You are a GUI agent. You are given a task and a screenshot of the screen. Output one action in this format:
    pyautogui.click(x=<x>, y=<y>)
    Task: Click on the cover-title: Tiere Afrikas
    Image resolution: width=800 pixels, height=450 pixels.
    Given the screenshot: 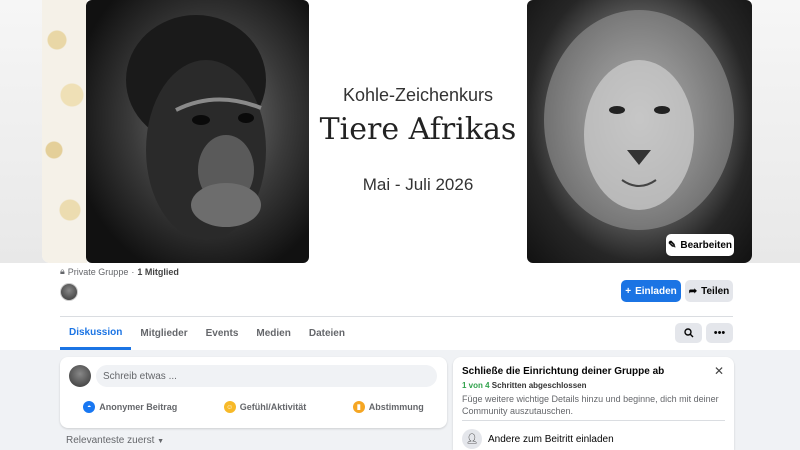 What is the action you would take?
    pyautogui.click(x=418, y=129)
    